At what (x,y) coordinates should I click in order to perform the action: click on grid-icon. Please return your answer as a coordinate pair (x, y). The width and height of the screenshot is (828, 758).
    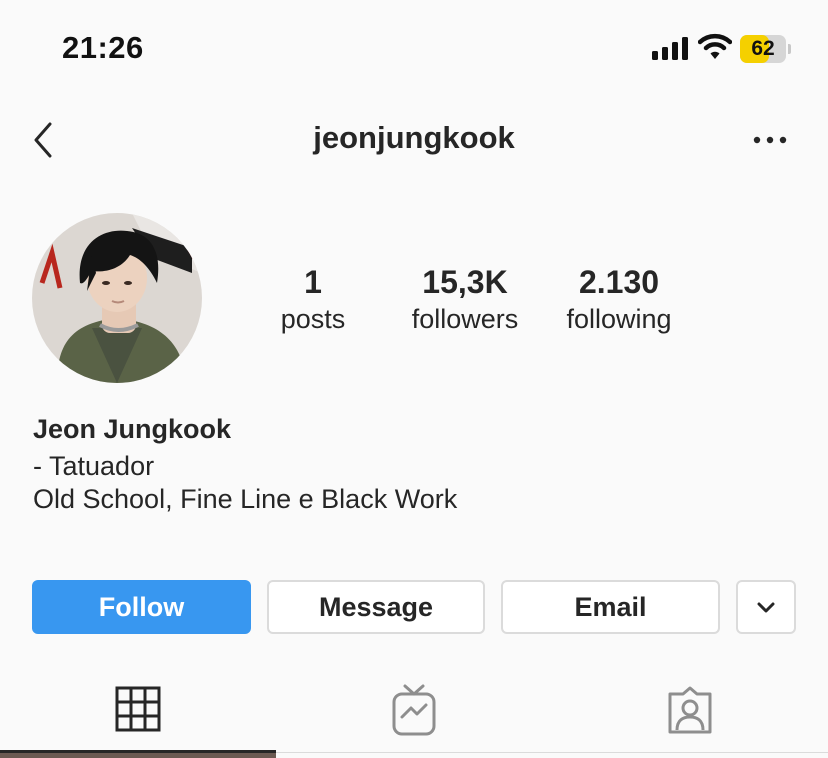
    Looking at the image, I should click on (138, 709).